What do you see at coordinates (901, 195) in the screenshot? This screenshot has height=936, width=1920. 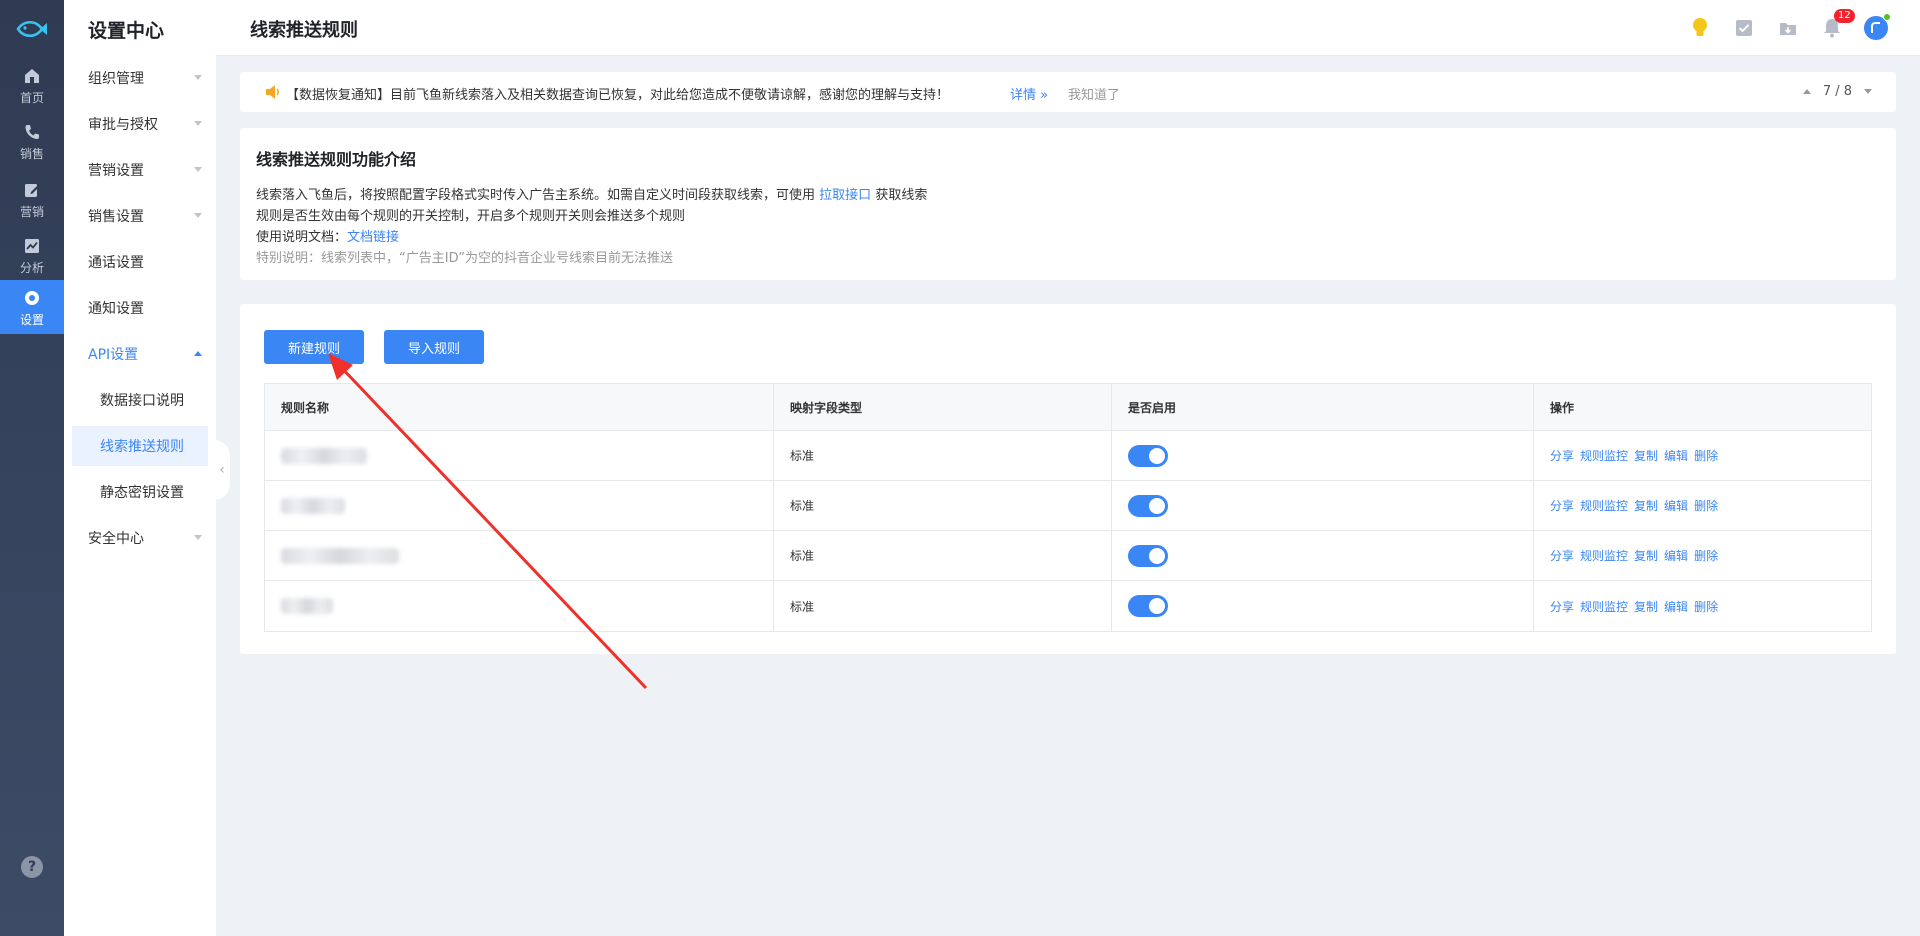 I see `intro-text: 获取线索` at bounding box center [901, 195].